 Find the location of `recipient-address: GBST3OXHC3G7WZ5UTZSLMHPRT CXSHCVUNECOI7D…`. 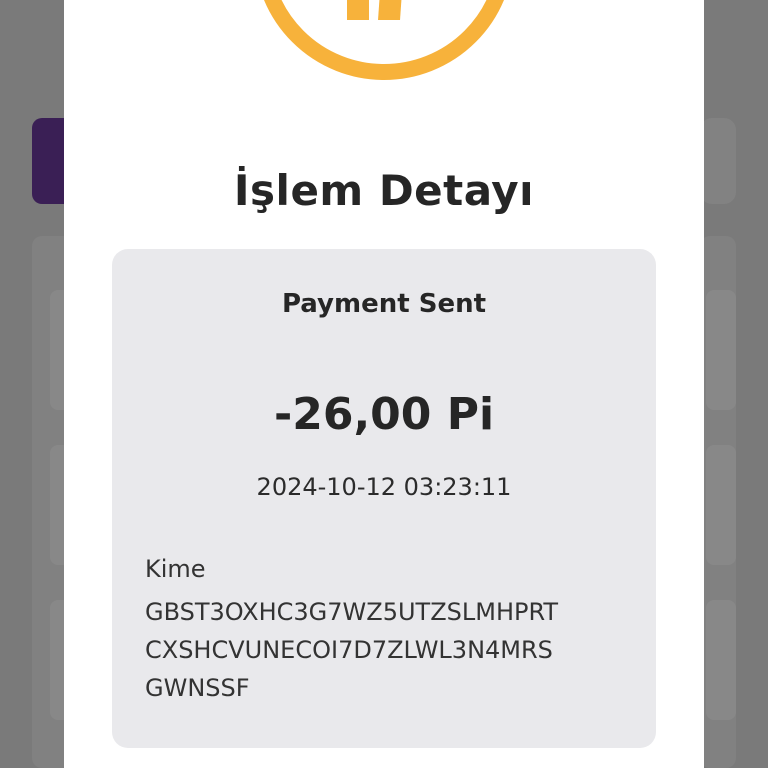

recipient-address: GBST3OXHC3G7WZ5UTZSLMHPRT CXSHCVUNECOI7D… is located at coordinates (385, 650).